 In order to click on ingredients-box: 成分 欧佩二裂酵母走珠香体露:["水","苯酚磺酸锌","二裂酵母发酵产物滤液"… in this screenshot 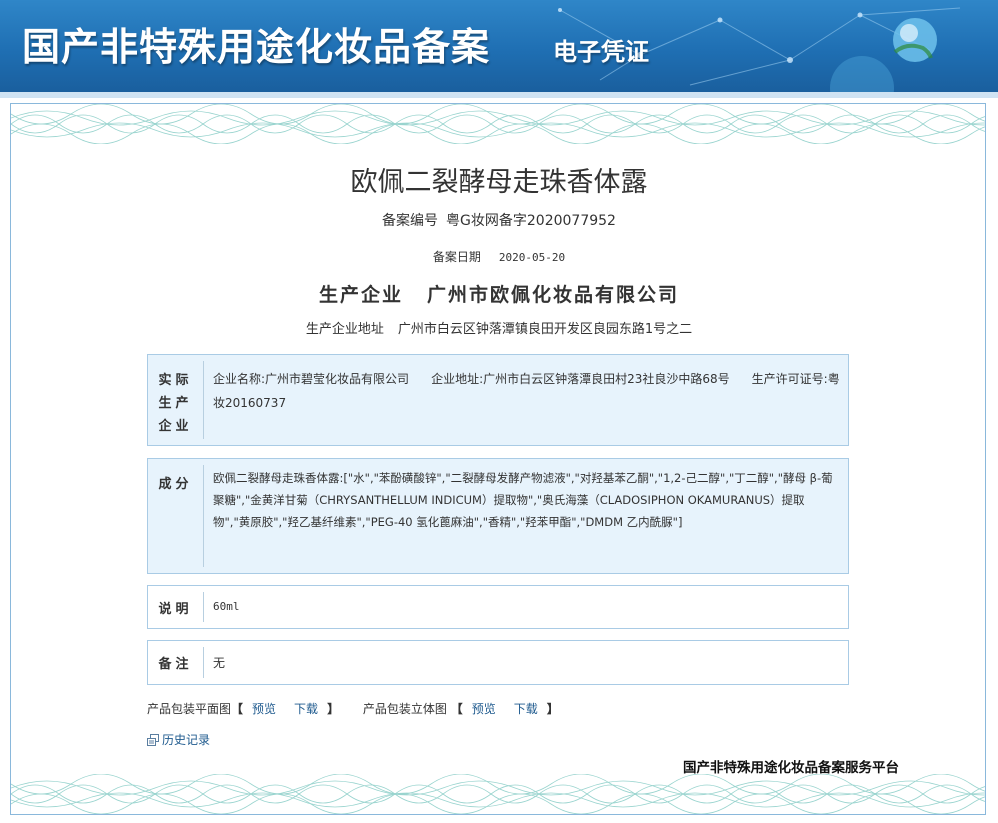, I will do `click(498, 516)`.